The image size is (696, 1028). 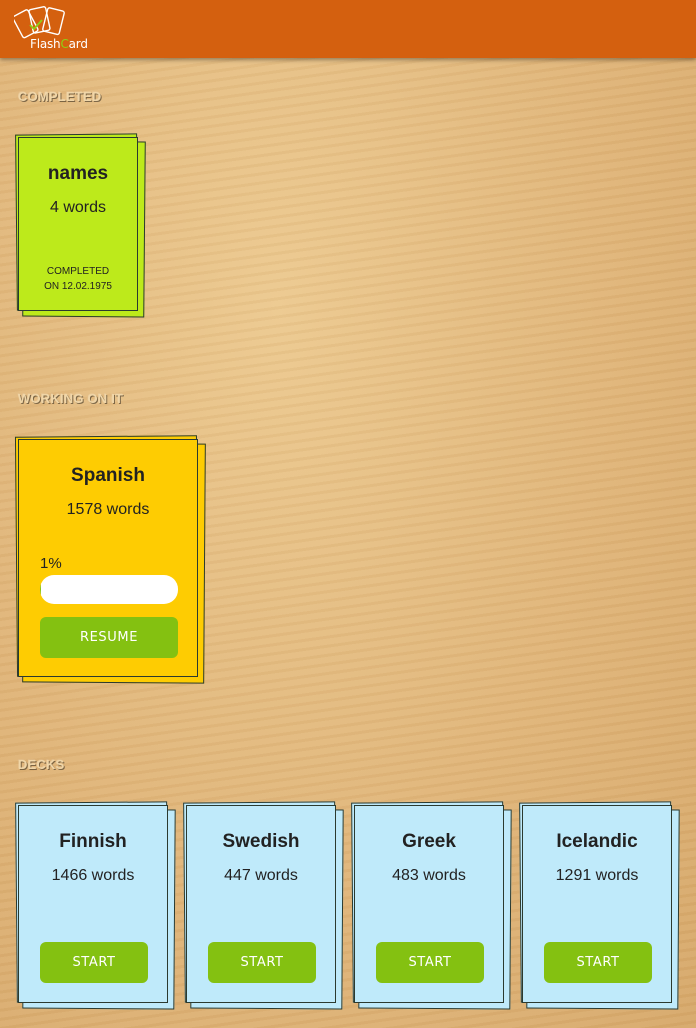 What do you see at coordinates (261, 841) in the screenshot?
I see `deck-title: Swedish` at bounding box center [261, 841].